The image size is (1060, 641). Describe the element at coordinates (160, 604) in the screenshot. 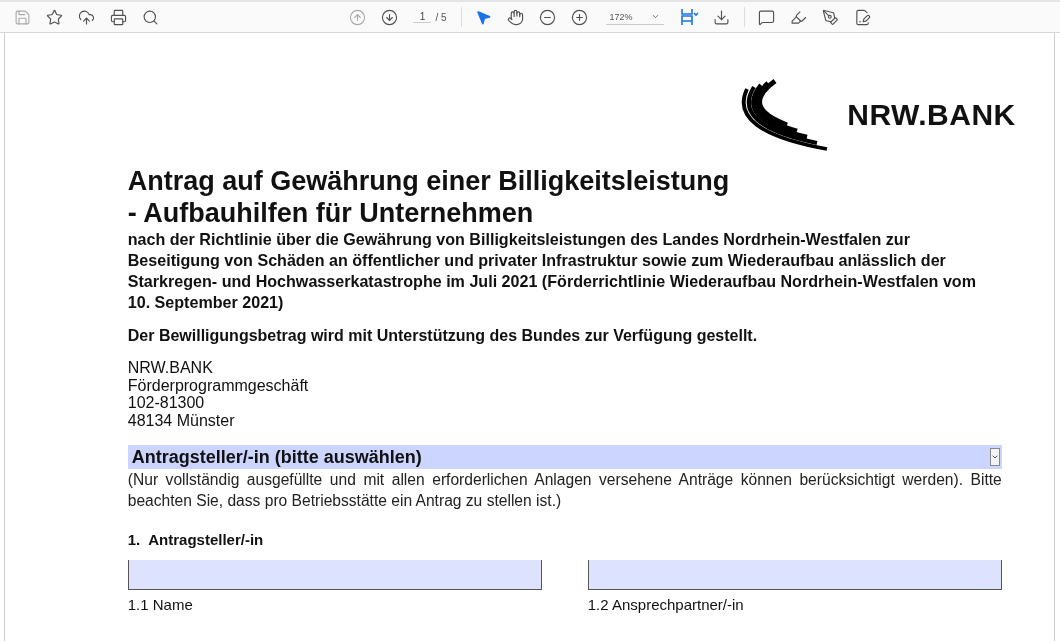

I see `field-label: 1.1 Name` at that location.